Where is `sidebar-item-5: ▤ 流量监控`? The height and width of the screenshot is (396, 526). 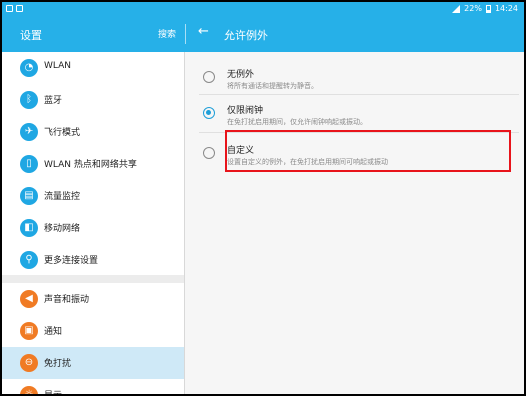
sidebar-item-5: ▤ 流量监控 is located at coordinates (93, 196).